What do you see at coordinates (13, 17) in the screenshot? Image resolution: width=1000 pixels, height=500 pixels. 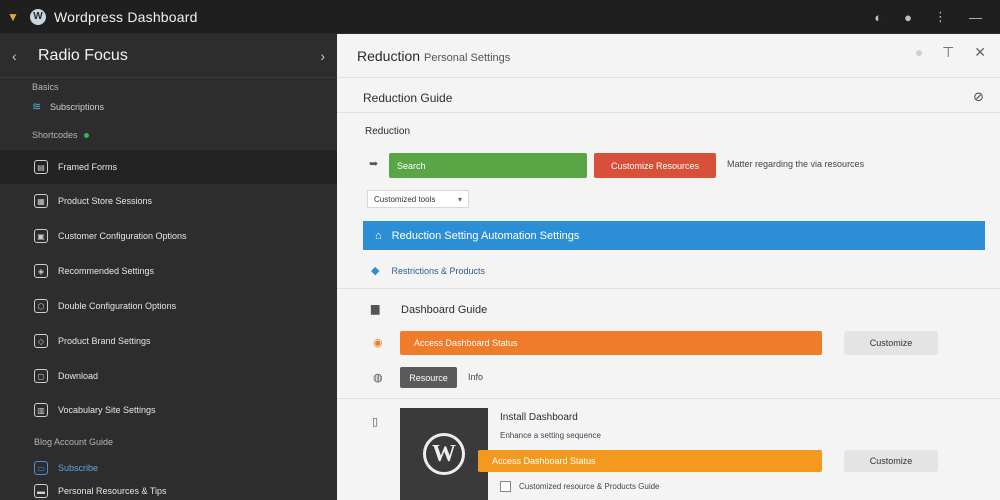 I see `app-icon: ▼` at bounding box center [13, 17].